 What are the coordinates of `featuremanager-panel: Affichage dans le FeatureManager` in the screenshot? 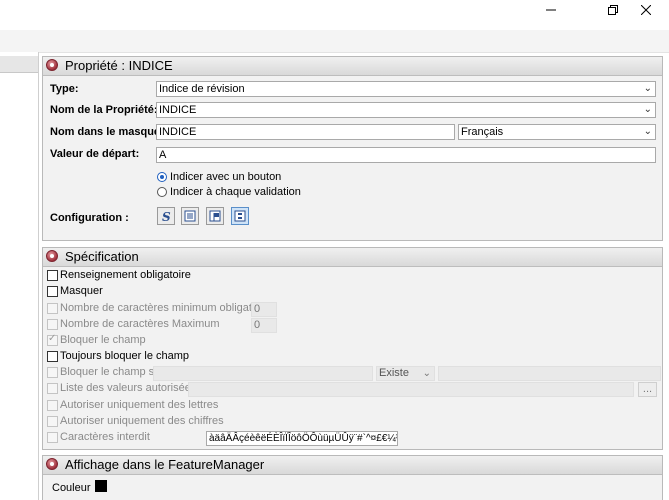 It's located at (352, 477).